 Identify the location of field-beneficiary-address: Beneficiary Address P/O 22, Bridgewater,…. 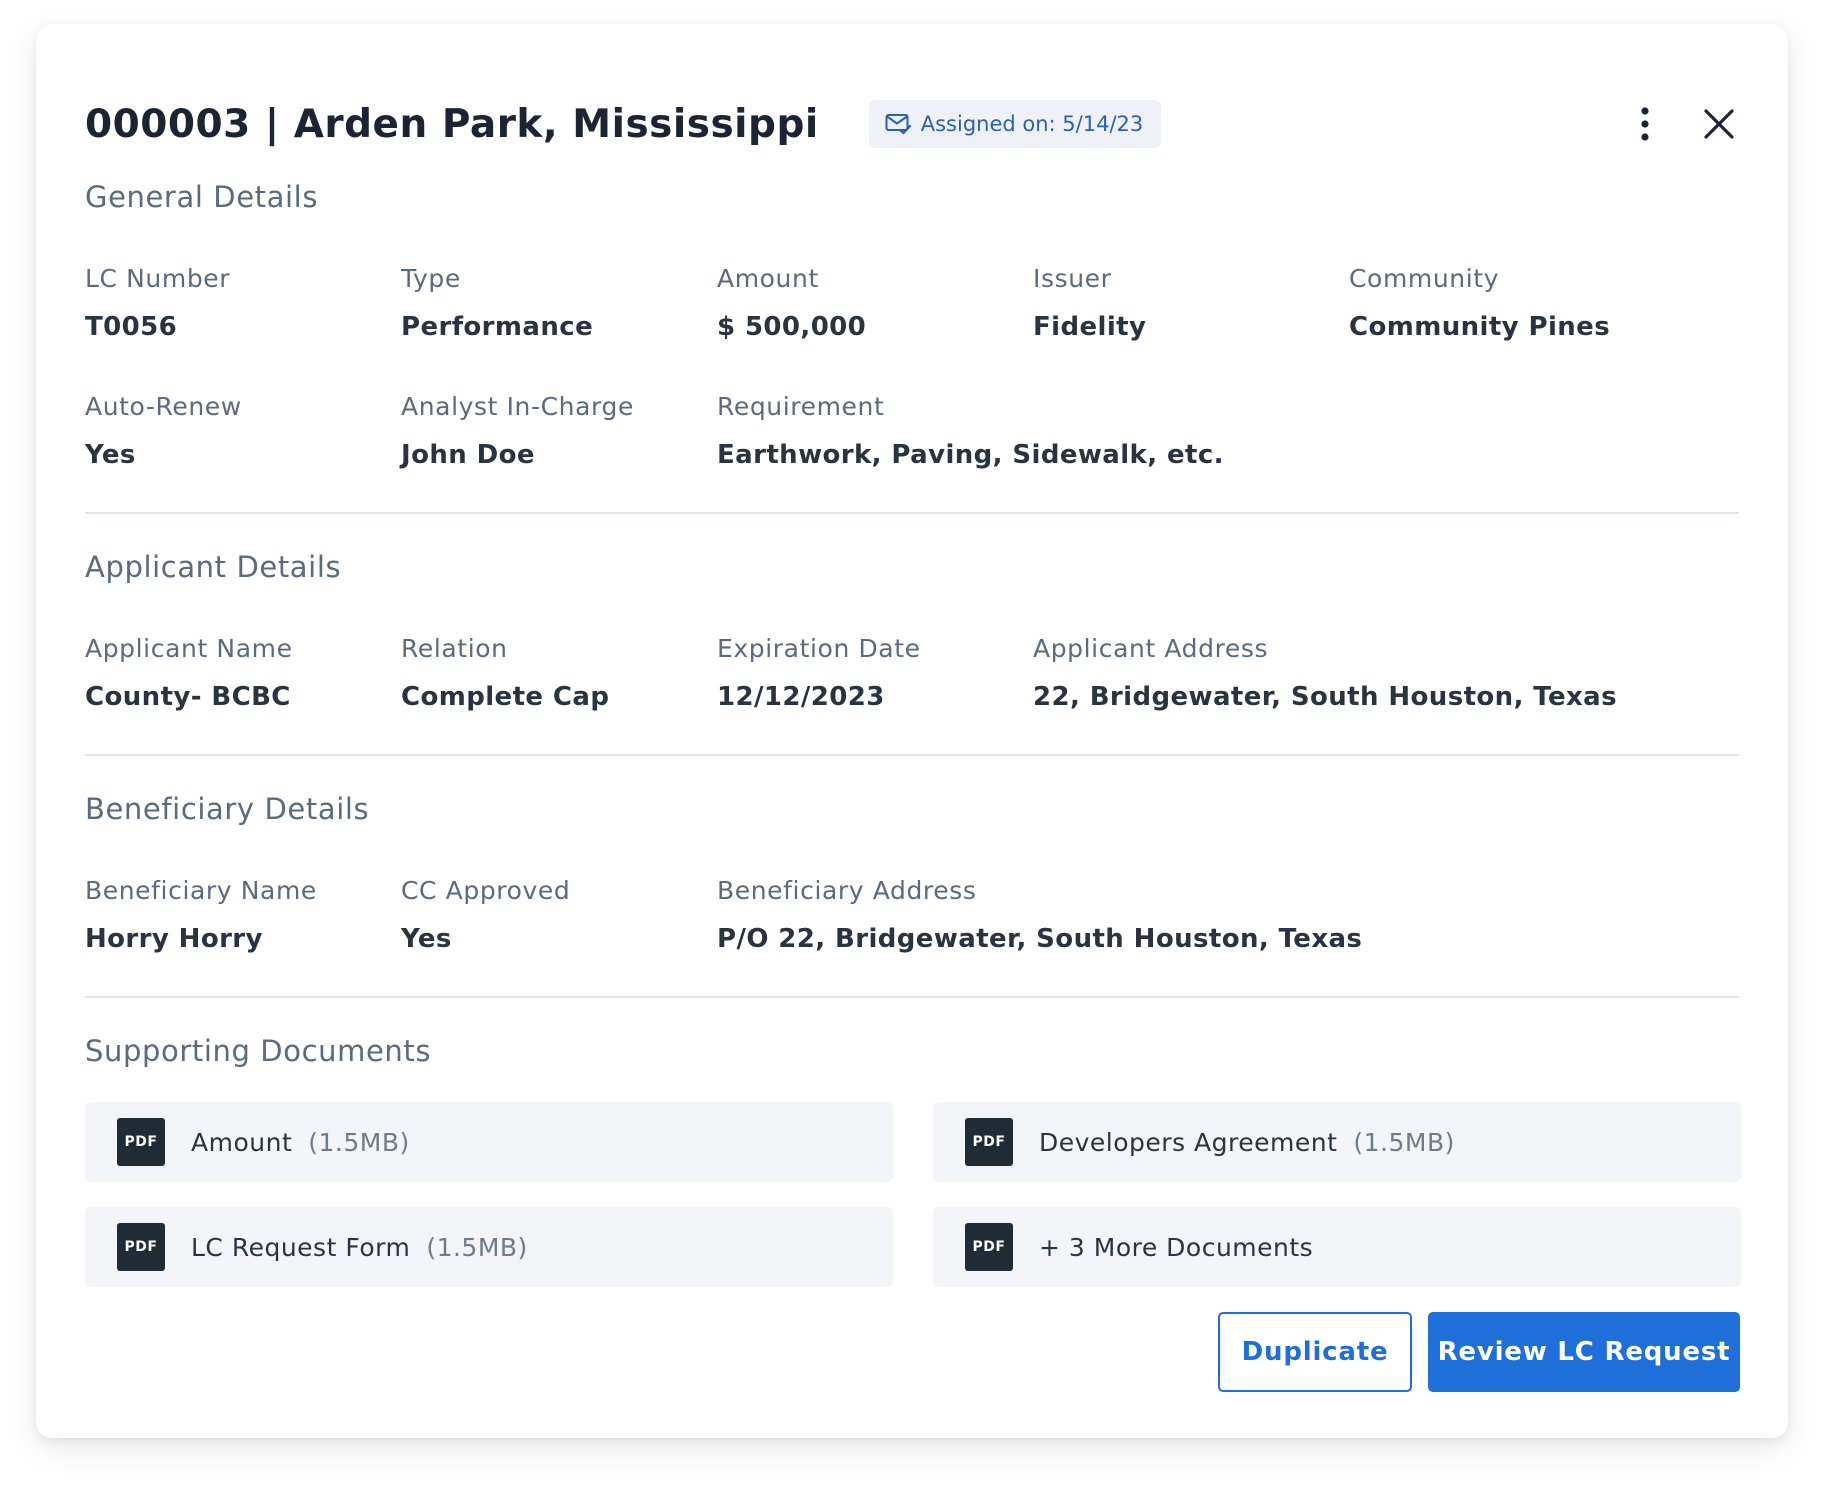
(1039, 915).